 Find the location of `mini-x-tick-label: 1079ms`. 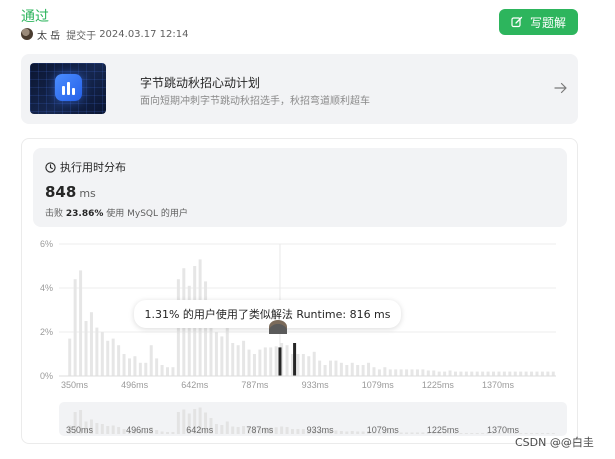

mini-x-tick-label: 1079ms is located at coordinates (383, 430).